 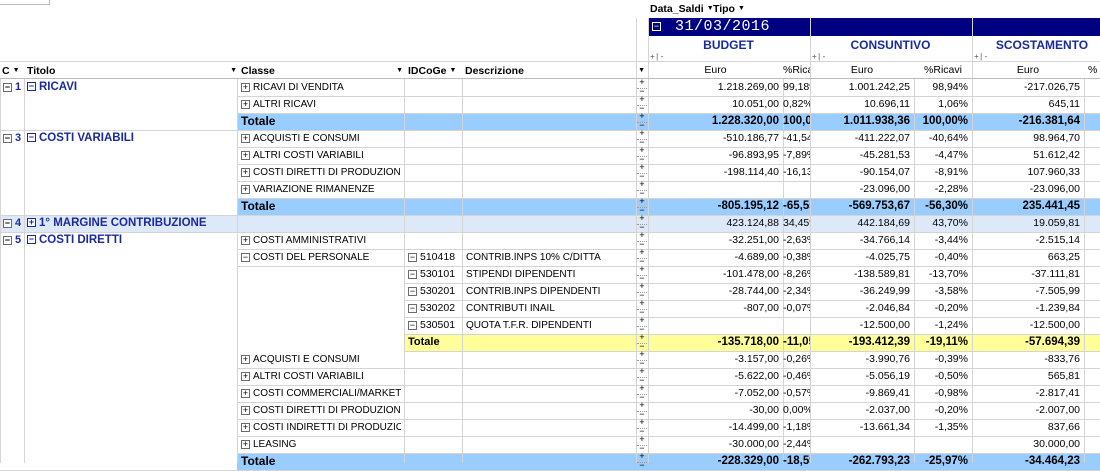 What do you see at coordinates (117, 223) in the screenshot?
I see `row-titolo-cell: +1° MARGINE CONTRIBUZIONE` at bounding box center [117, 223].